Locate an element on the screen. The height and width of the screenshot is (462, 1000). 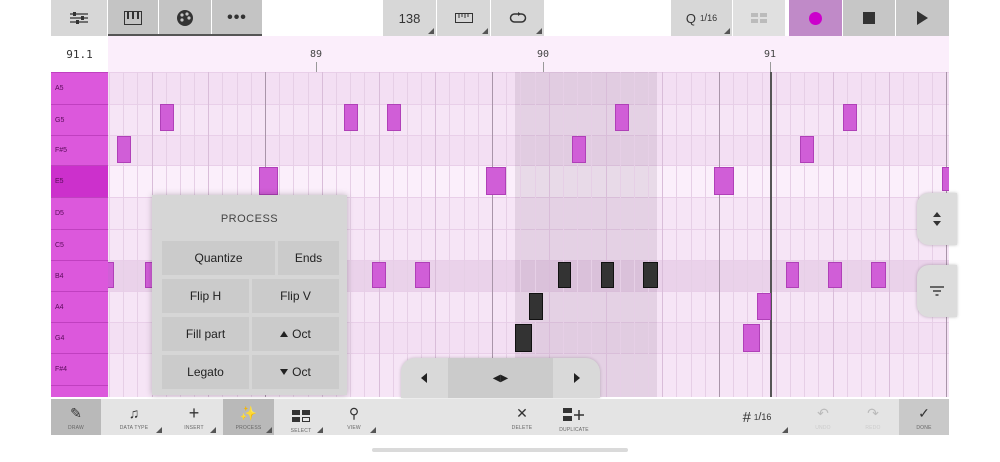
resize-horizontal-icon: ◀▶ is located at coordinates (500, 378).